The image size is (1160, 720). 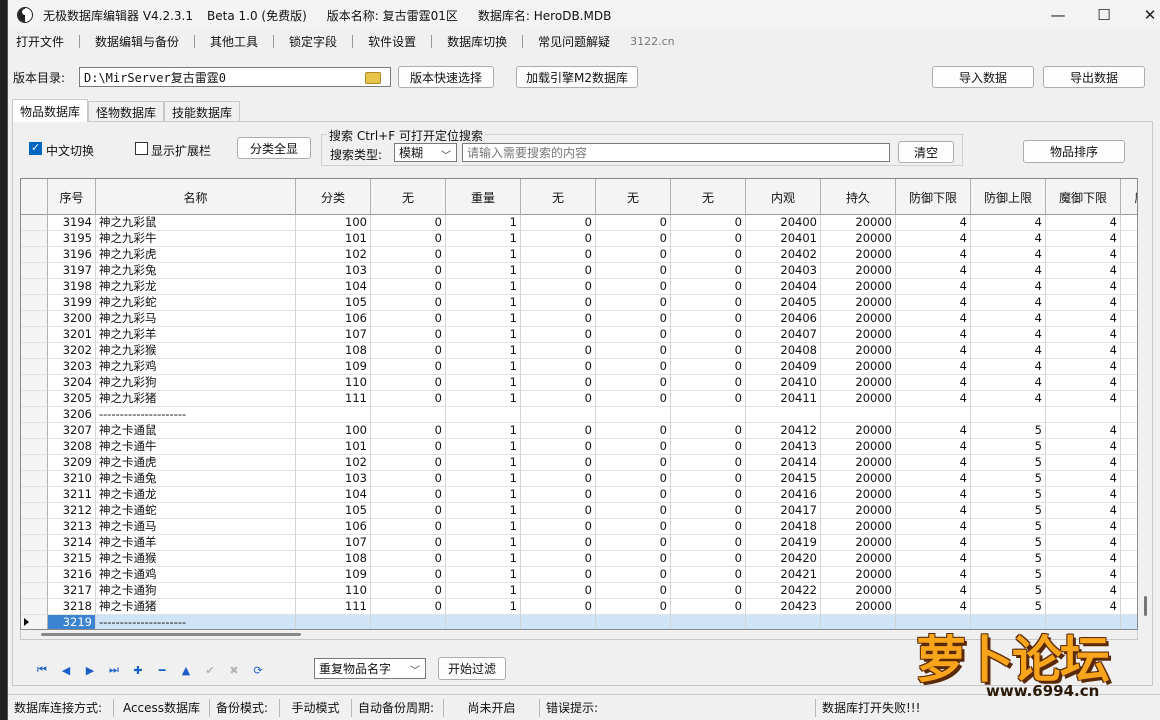 What do you see at coordinates (933, 197) in the screenshot?
I see `column-header: 防御下限` at bounding box center [933, 197].